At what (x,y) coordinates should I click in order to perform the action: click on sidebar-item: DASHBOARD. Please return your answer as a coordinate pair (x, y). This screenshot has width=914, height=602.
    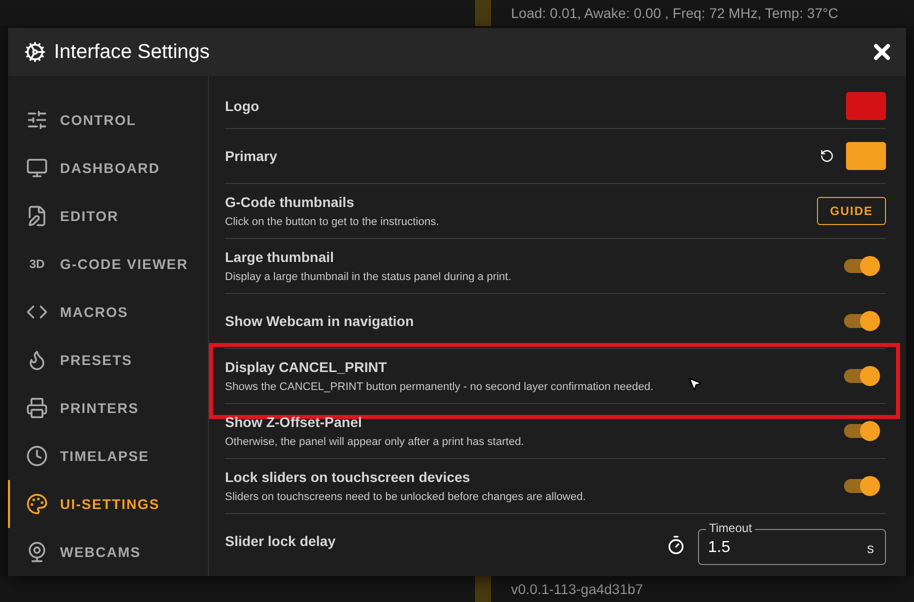
    Looking at the image, I should click on (108, 168).